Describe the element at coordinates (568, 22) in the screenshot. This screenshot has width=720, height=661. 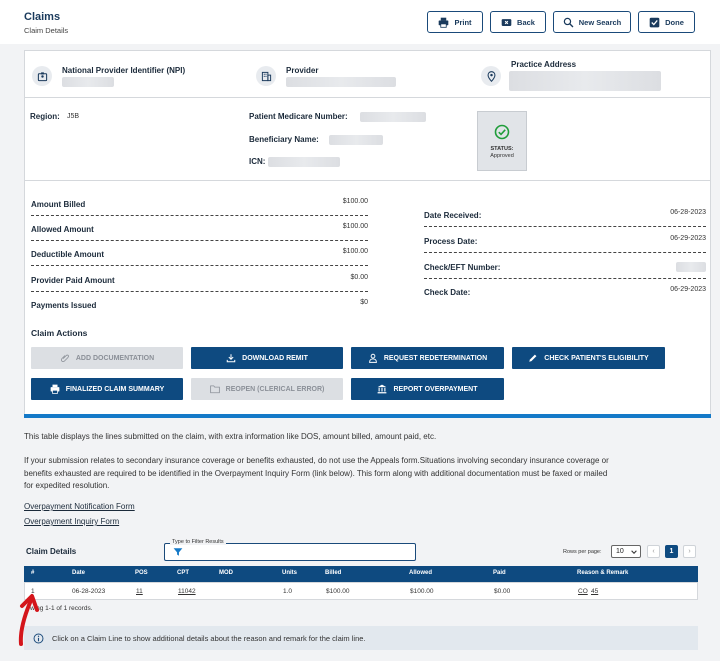
I see `search-icon` at that location.